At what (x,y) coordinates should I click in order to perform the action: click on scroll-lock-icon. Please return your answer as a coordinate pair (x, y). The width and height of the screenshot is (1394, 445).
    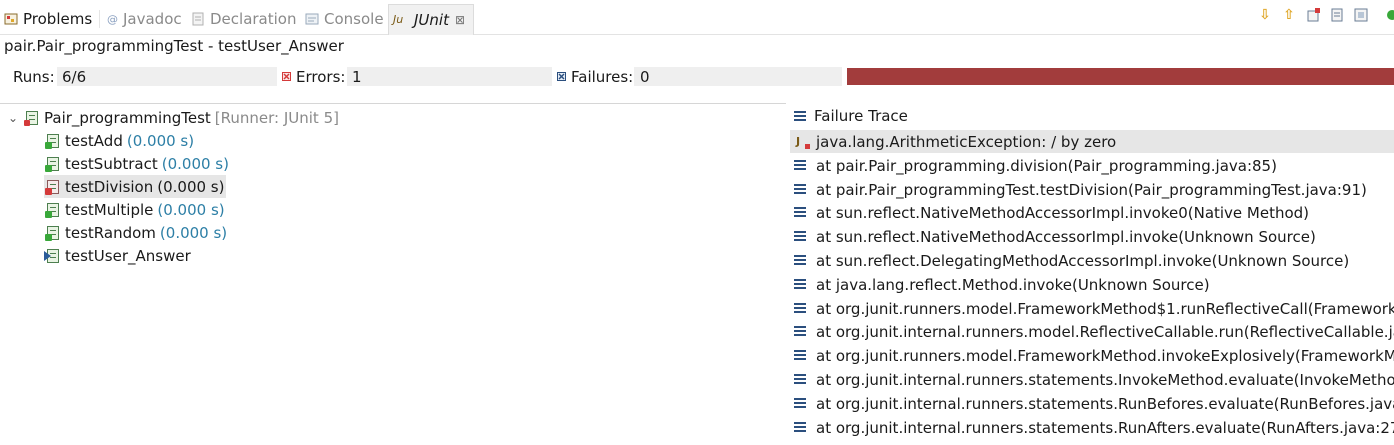
    Looking at the image, I should click on (1337, 15).